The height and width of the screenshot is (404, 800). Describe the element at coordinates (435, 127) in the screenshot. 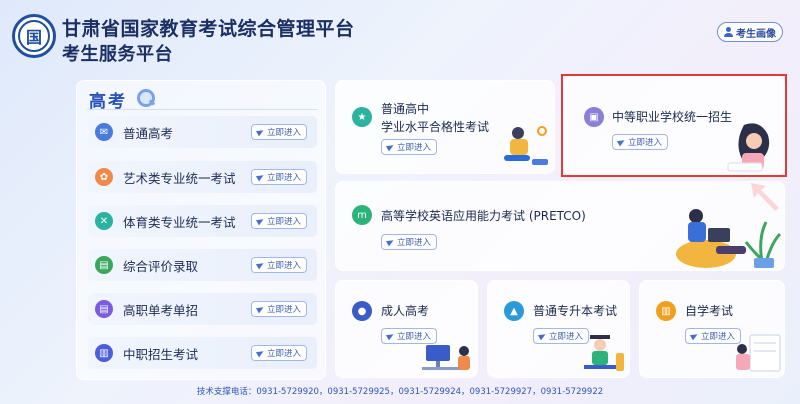

I see `card-title-line2: 学业水平合格性考试` at that location.